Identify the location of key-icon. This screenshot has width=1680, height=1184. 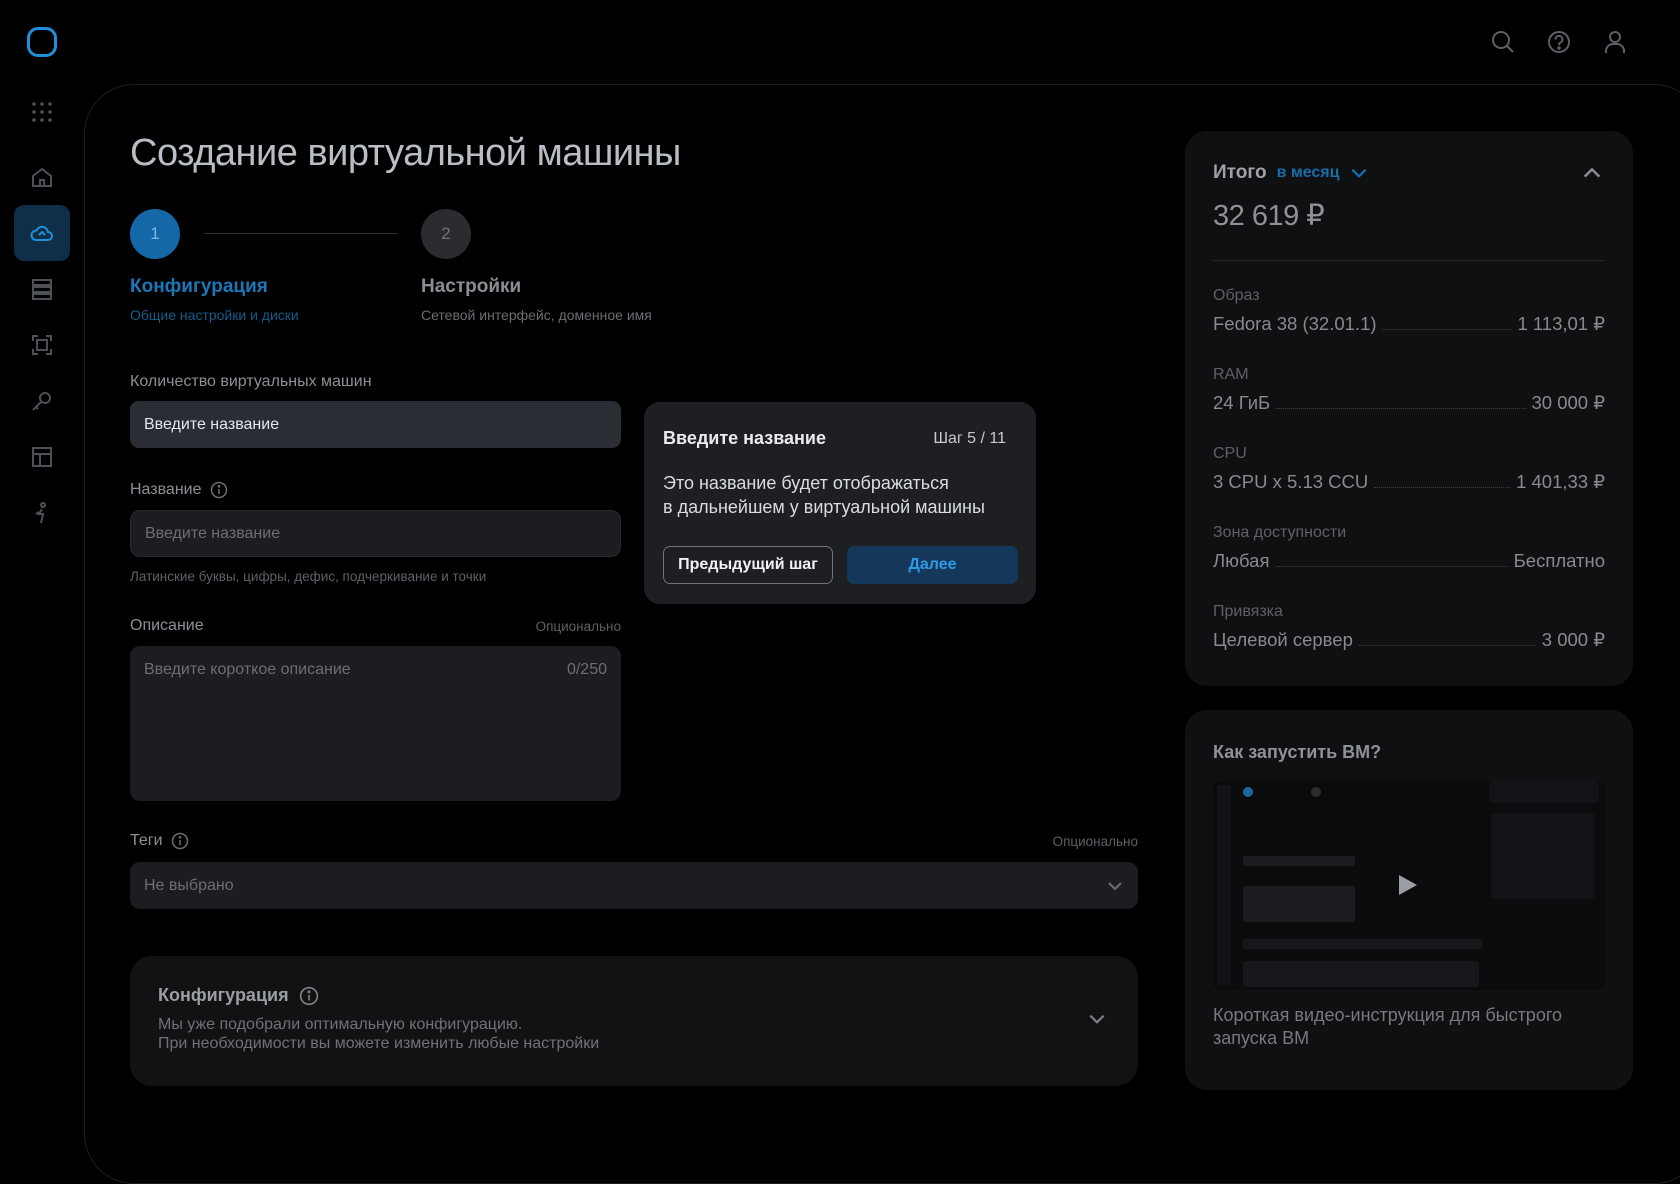
(42, 401).